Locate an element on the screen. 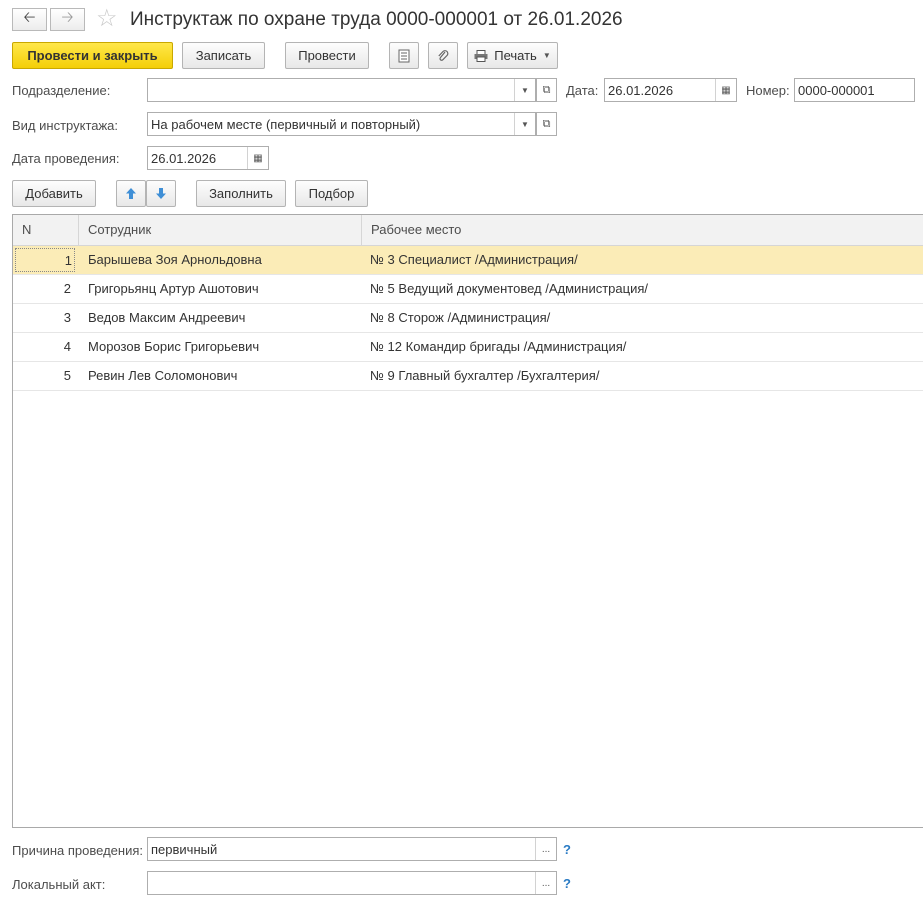  arrow-right-icon: 🡢 is located at coordinates (67, 17).